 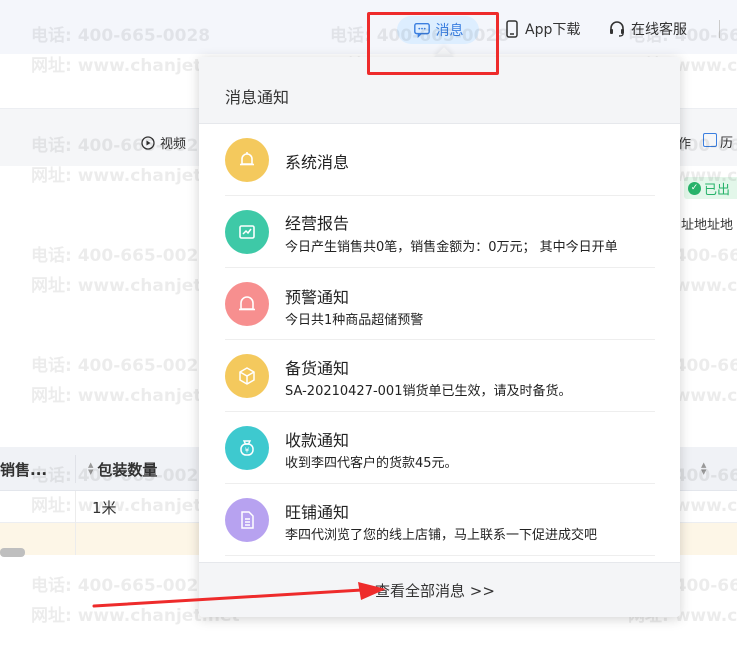 I want to click on notification-title: 预警通知, so click(x=317, y=297).